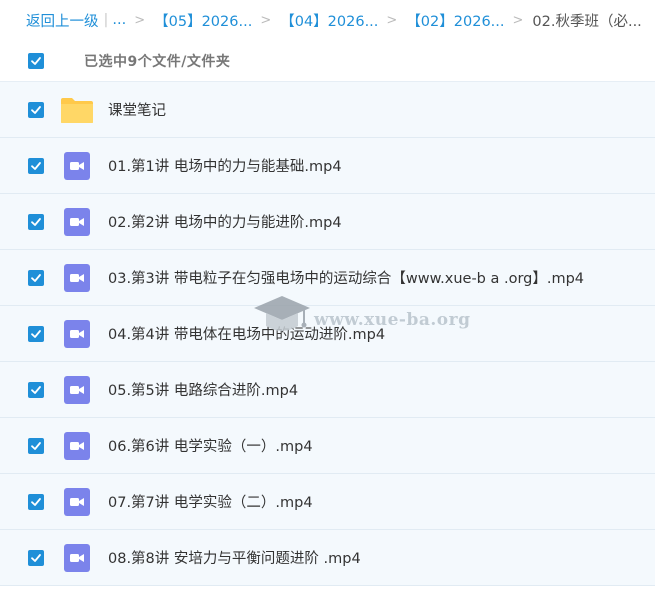 This screenshot has height=607, width=655. Describe the element at coordinates (327, 110) in the screenshot. I see `file-row-folder: 课堂笔记` at that location.